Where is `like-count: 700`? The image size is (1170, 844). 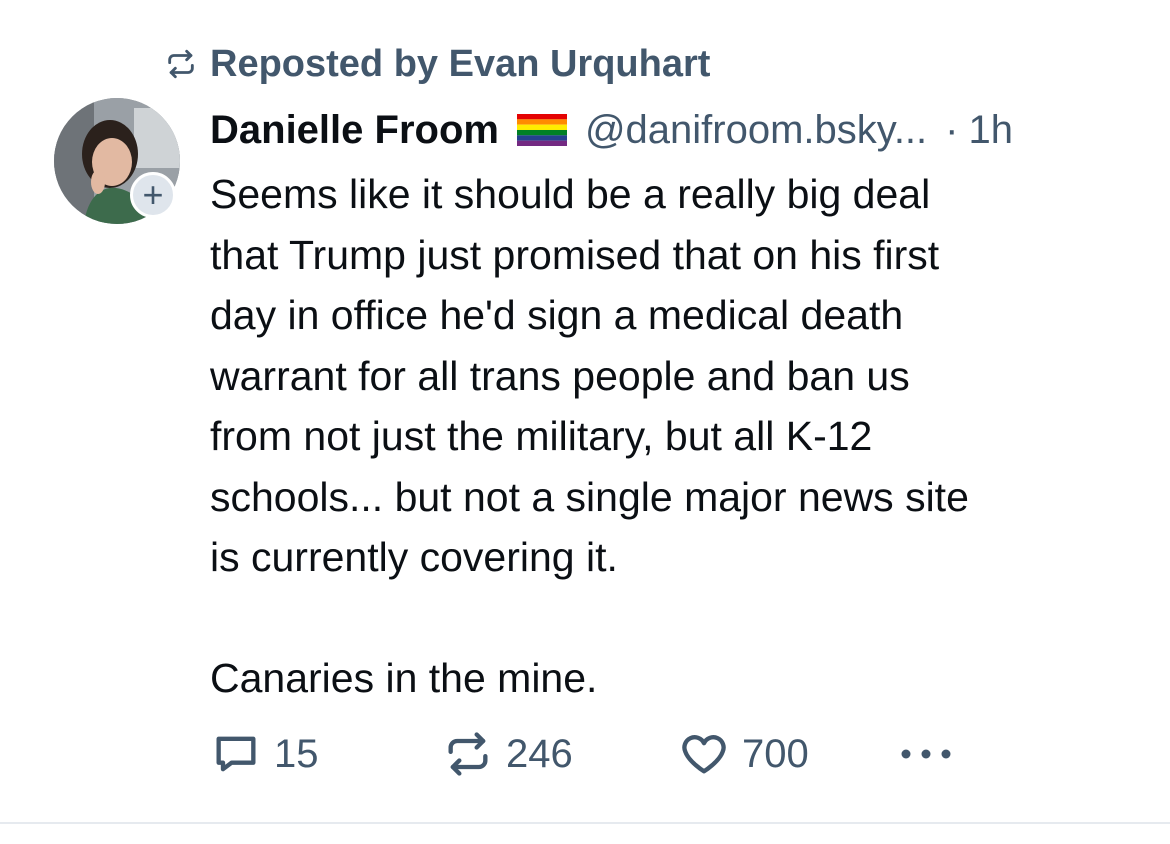 like-count: 700 is located at coordinates (775, 753).